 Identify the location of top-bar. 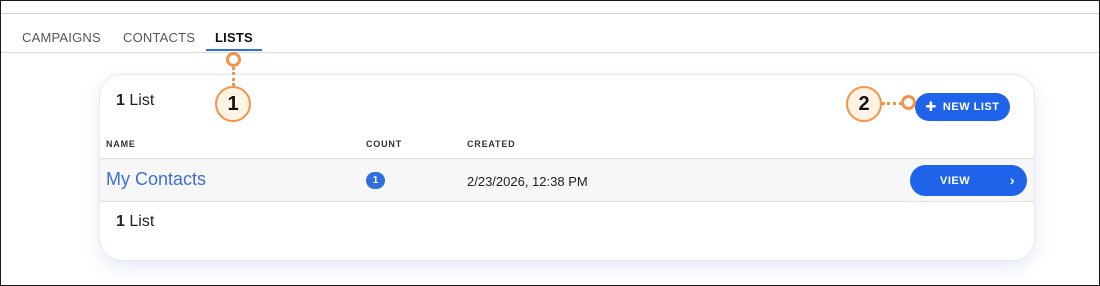
(550, 7).